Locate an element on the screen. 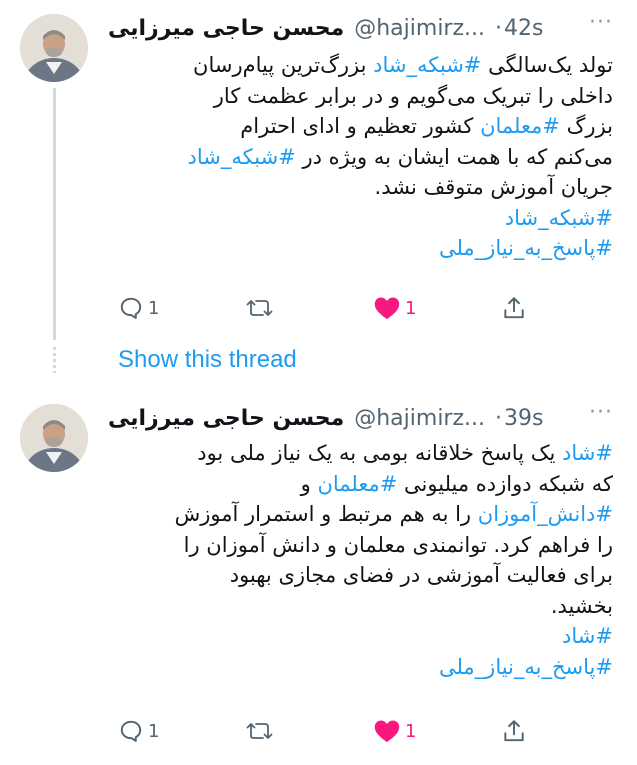 The height and width of the screenshot is (765, 637). tweet-header: محسن حاجی میرزایی @hajimirz... · 42s ··· is located at coordinates (367, 27).